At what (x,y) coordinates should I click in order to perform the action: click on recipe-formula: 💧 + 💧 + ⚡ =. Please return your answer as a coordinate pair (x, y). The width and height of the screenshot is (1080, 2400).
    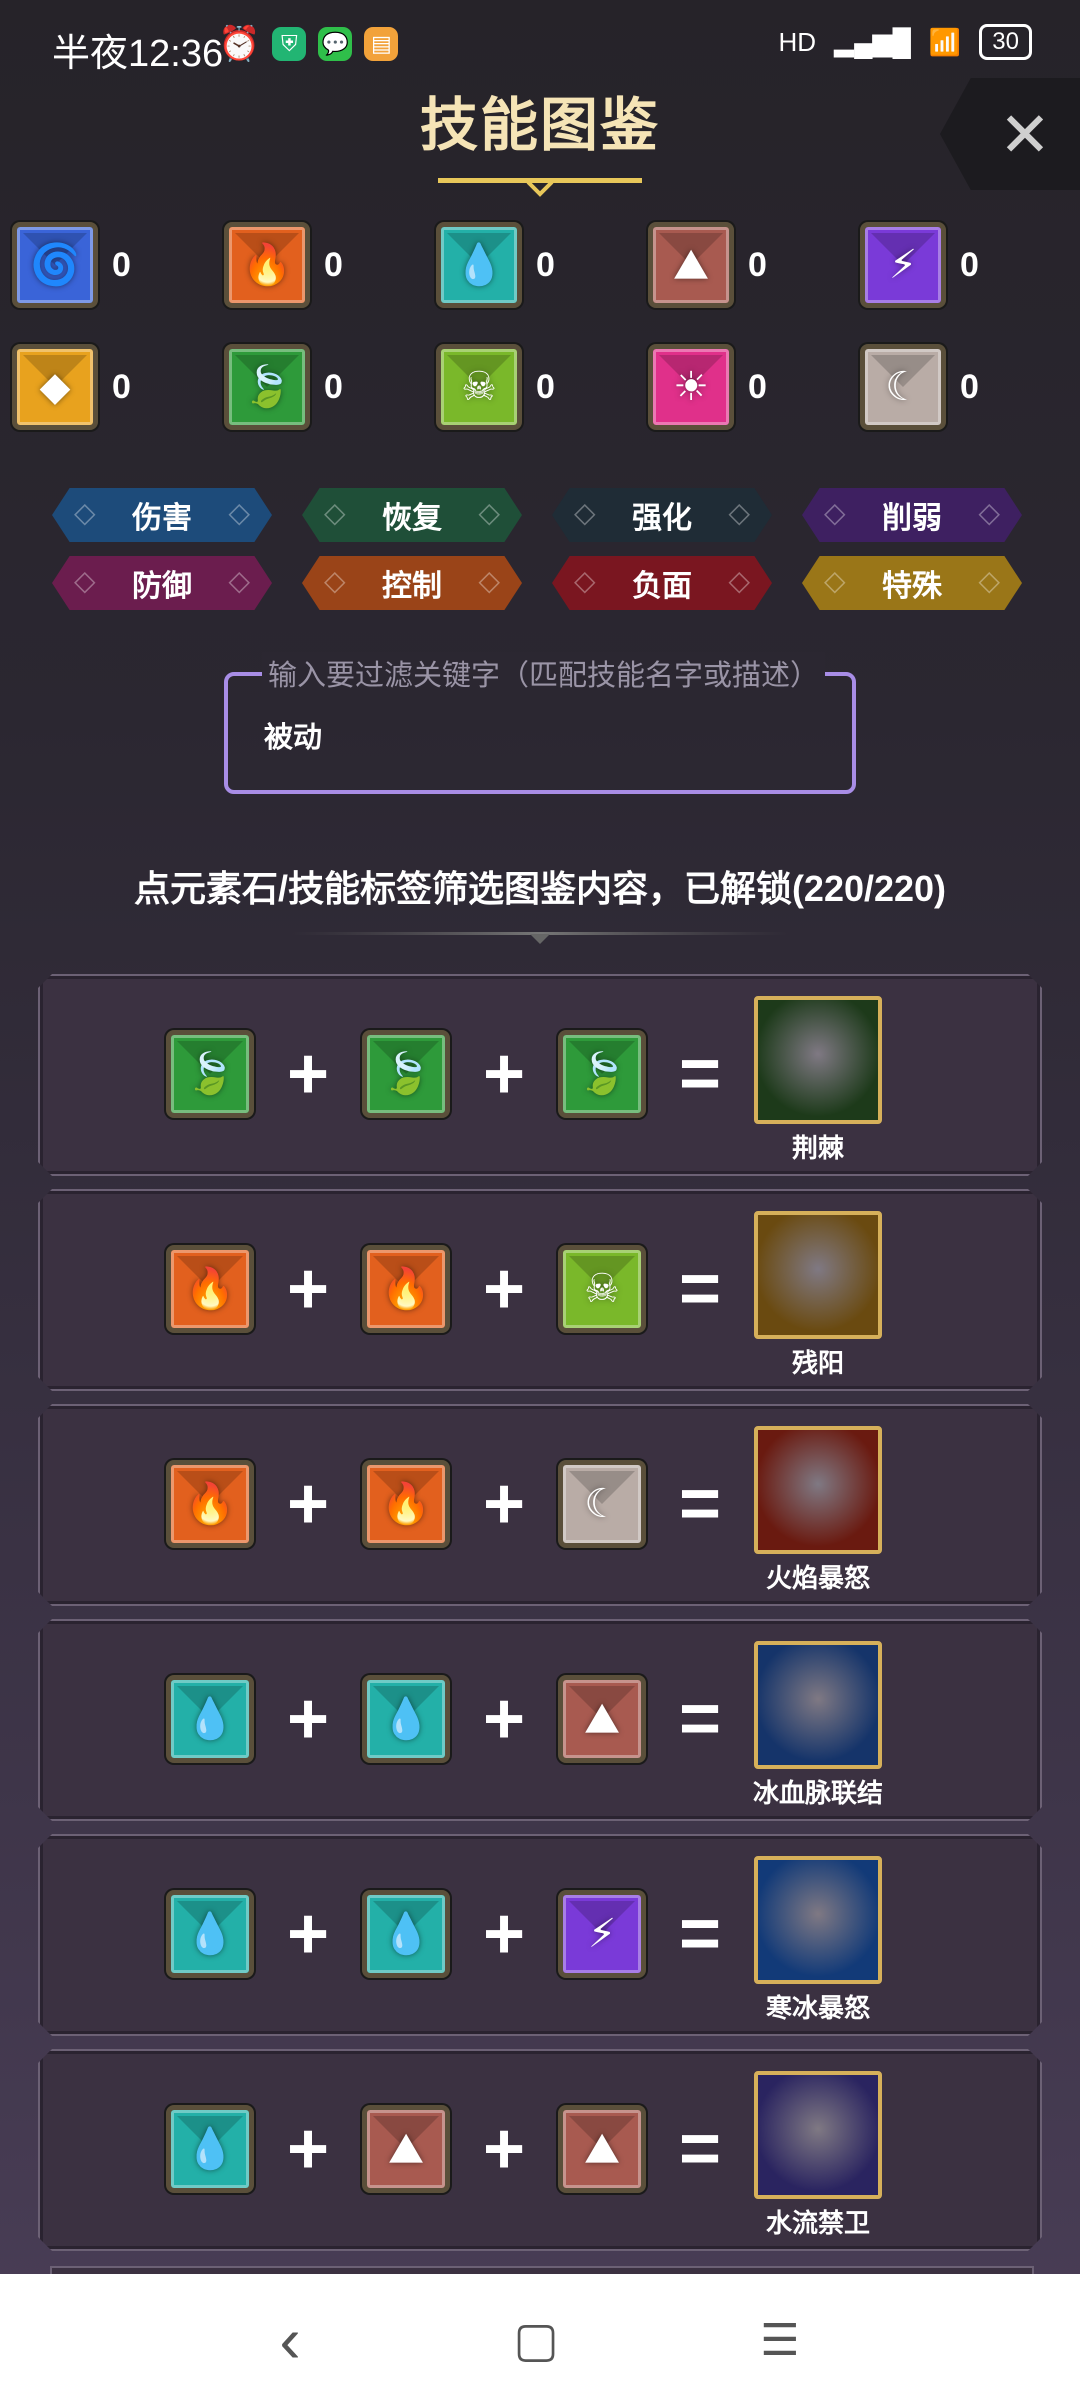
    Looking at the image, I should click on (460, 1934).